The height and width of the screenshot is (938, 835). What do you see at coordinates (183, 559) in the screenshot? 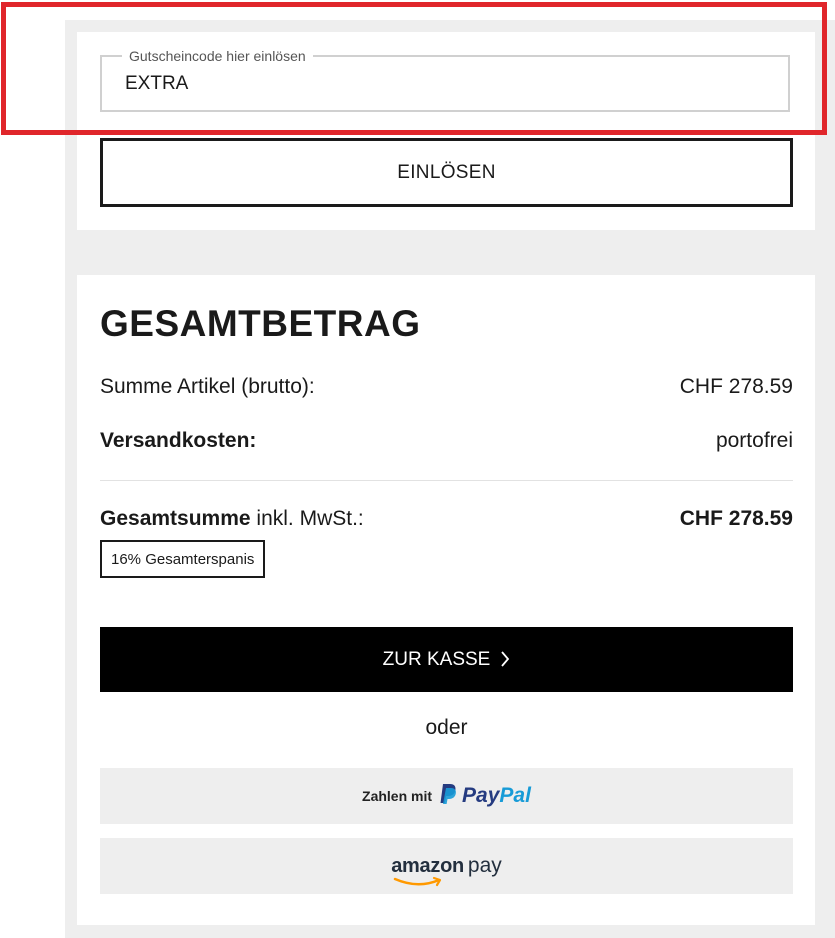
I see `savings-badge: 16% Gesamterspanis` at bounding box center [183, 559].